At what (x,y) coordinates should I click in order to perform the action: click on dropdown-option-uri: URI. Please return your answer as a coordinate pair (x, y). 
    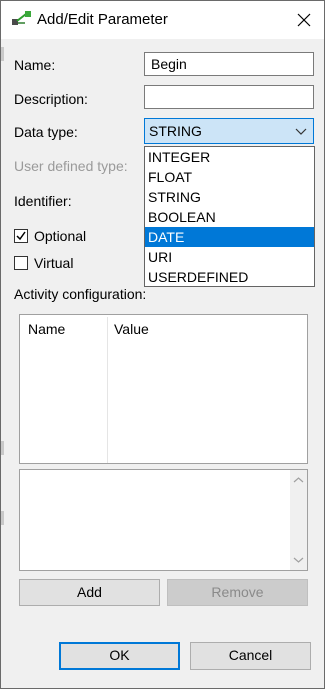
    Looking at the image, I should click on (229, 257).